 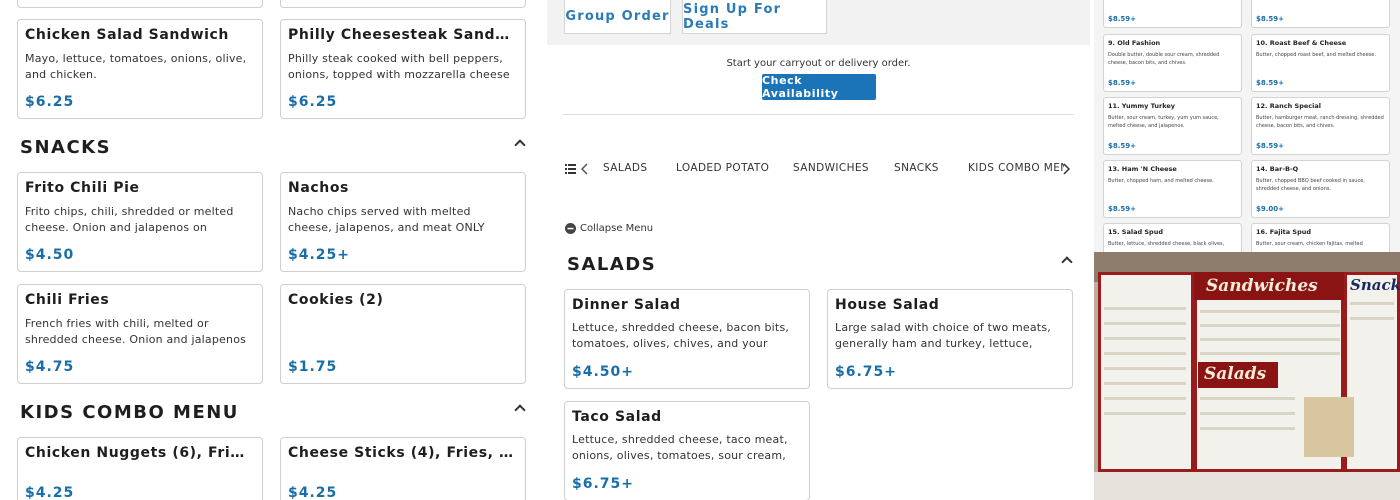 I want to click on item-price: $4.50+, so click(x=603, y=372).